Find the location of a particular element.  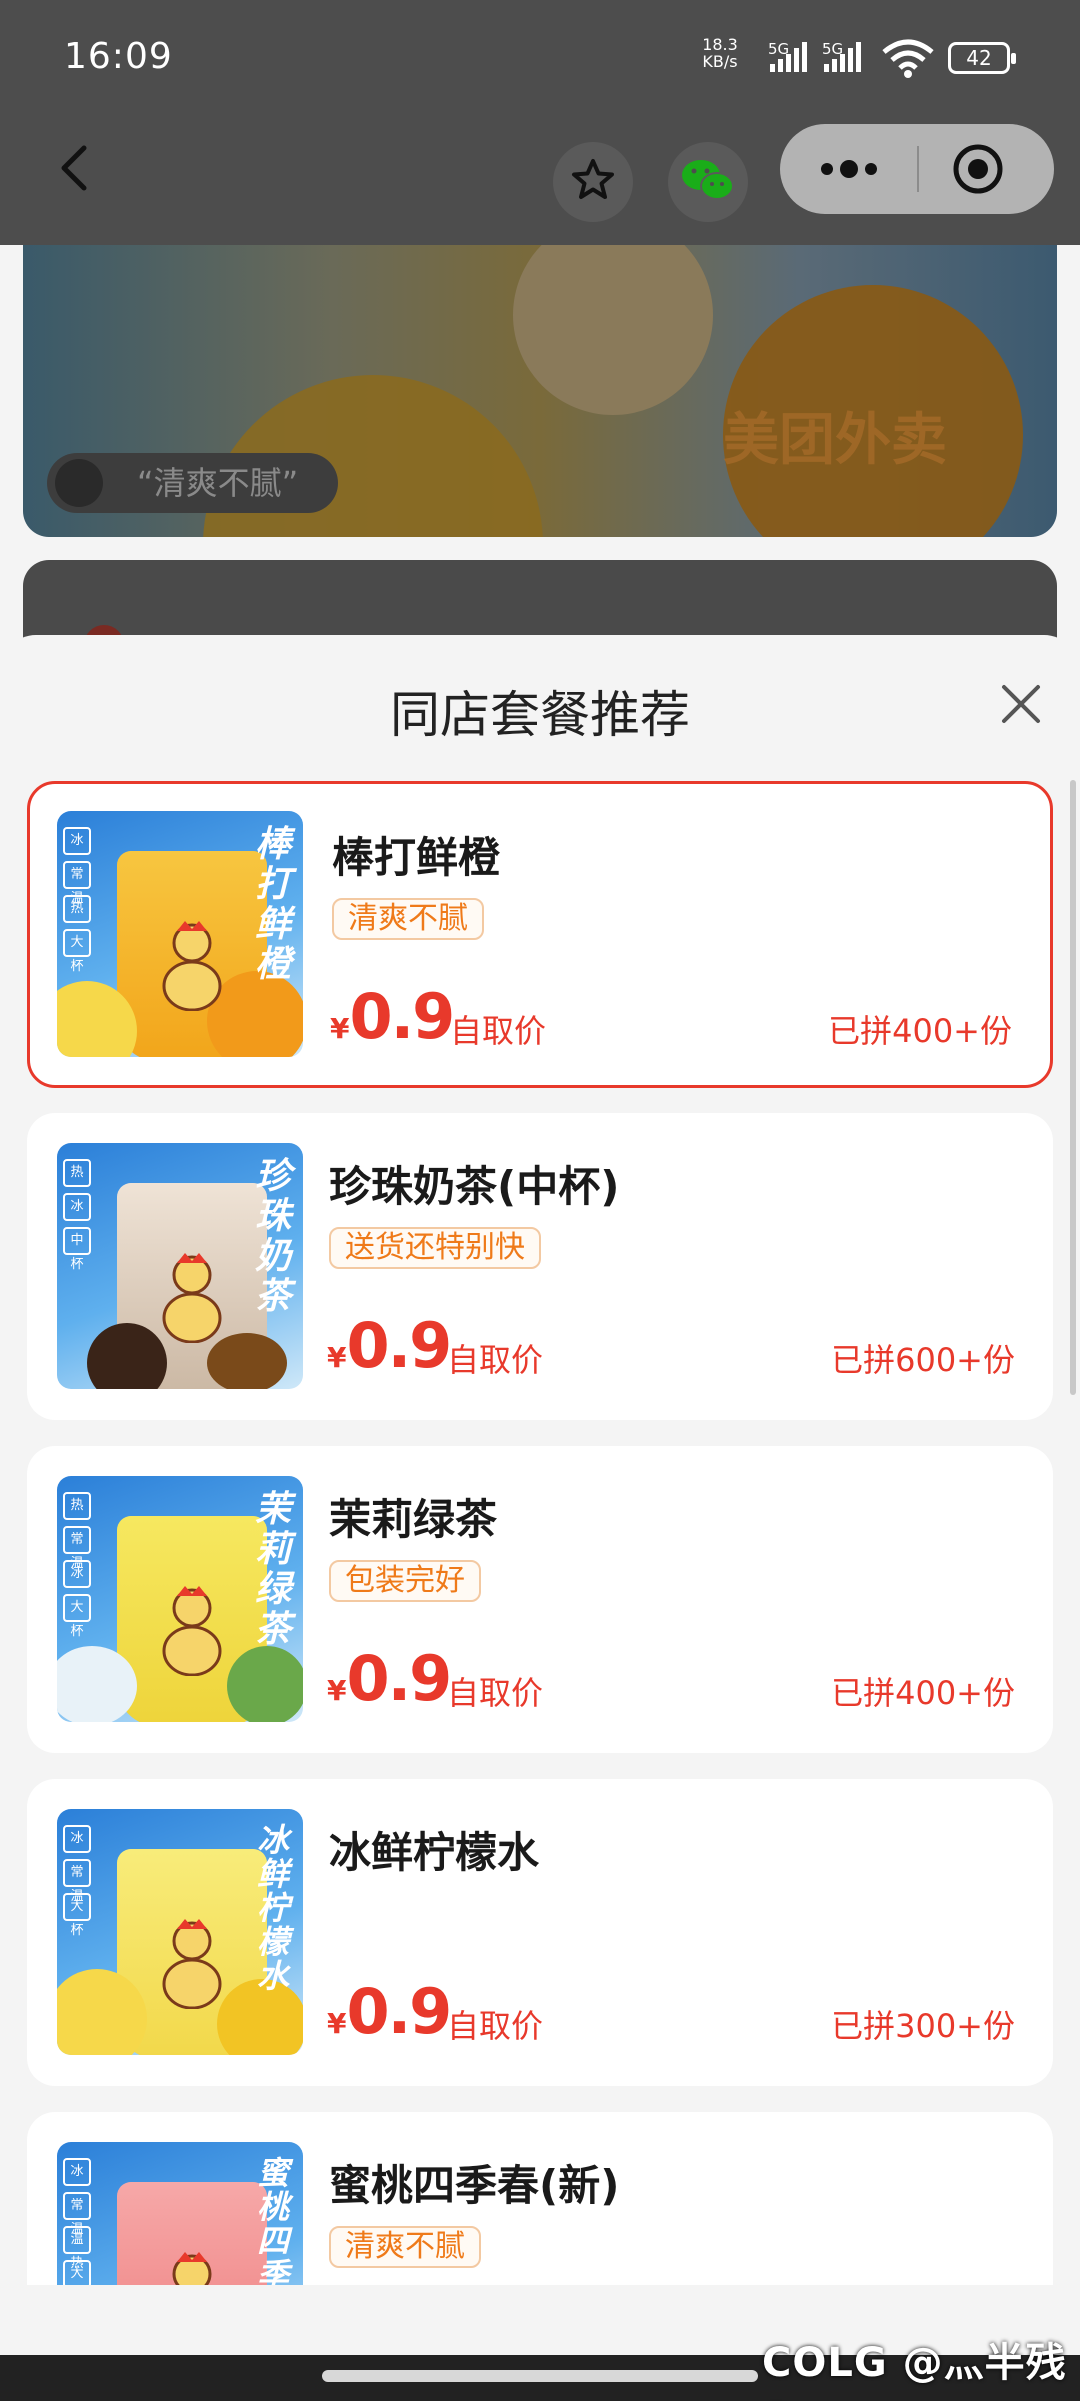

wifi-icon is located at coordinates (908, 58).